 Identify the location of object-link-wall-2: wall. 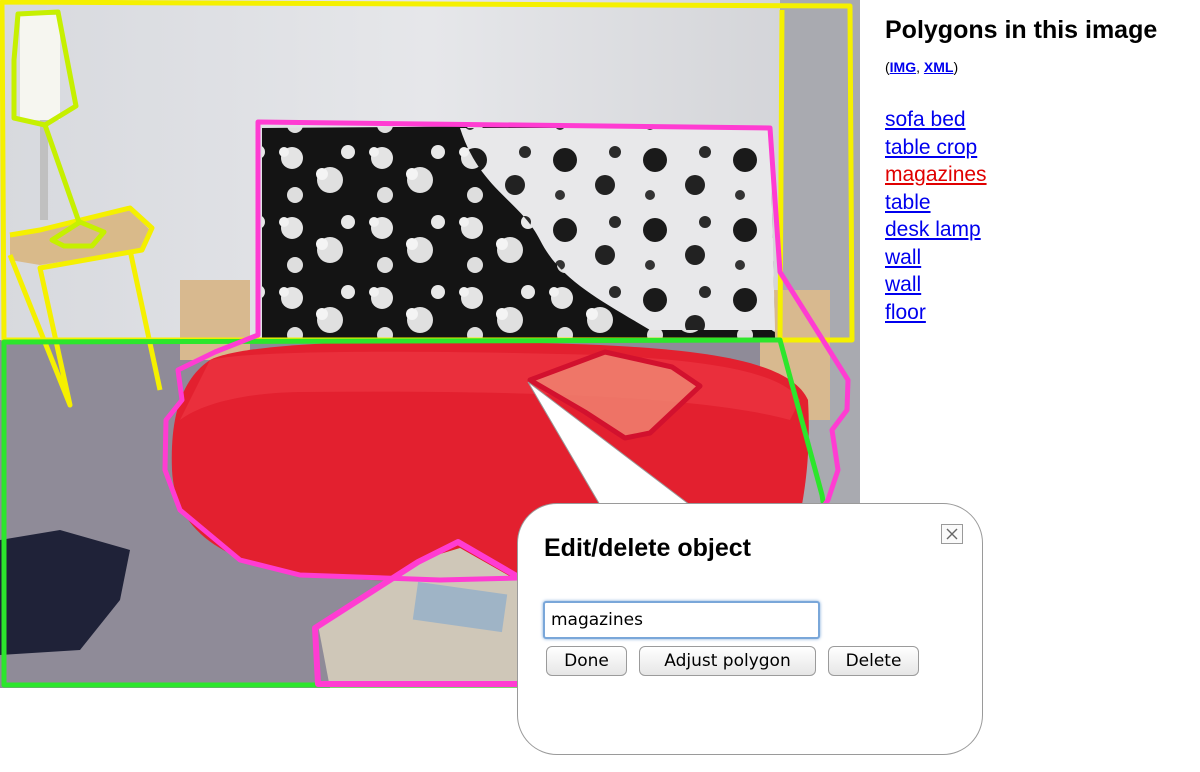
(1040, 285).